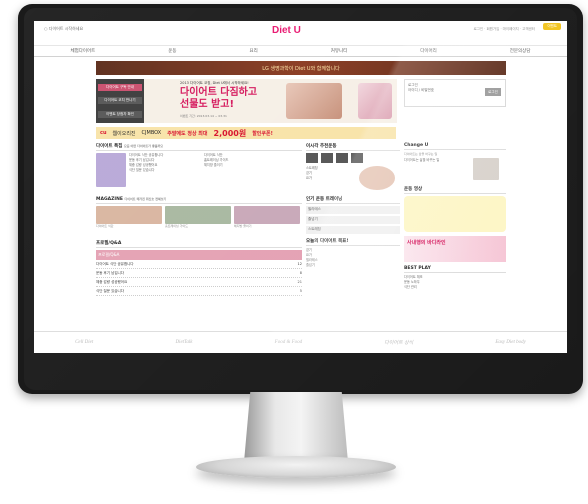  I want to click on hero-side-item: 다이어트 코치 만나기, so click(120, 101).